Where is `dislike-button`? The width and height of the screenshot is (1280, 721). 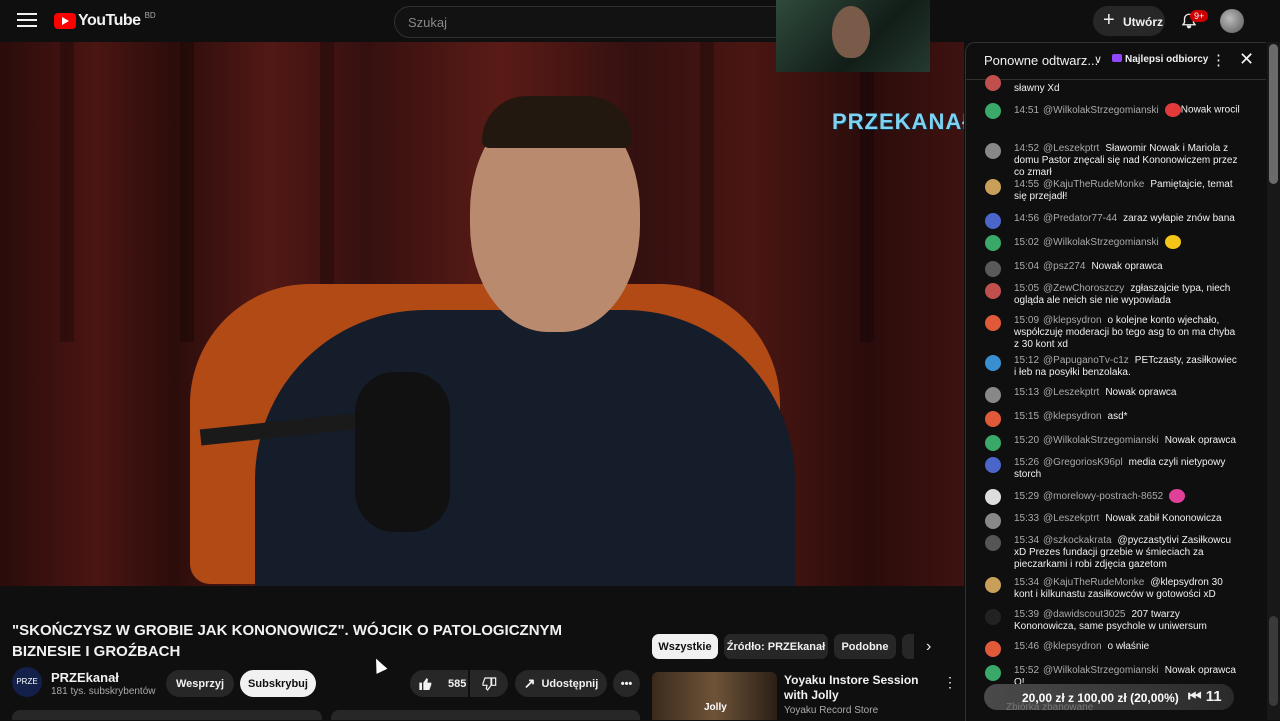 dislike-button is located at coordinates (489, 683).